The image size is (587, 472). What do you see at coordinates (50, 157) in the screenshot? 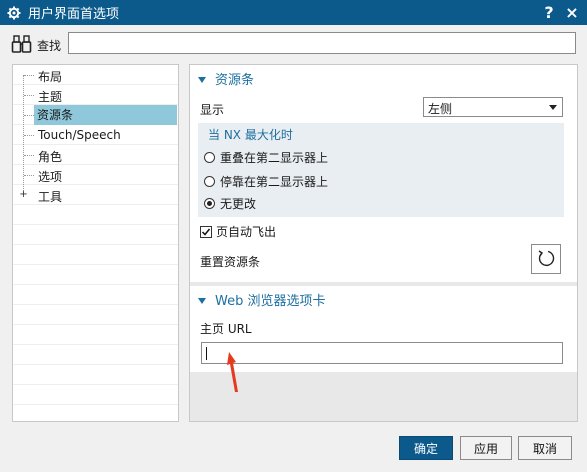
I see `tree-item-label: 角色` at bounding box center [50, 157].